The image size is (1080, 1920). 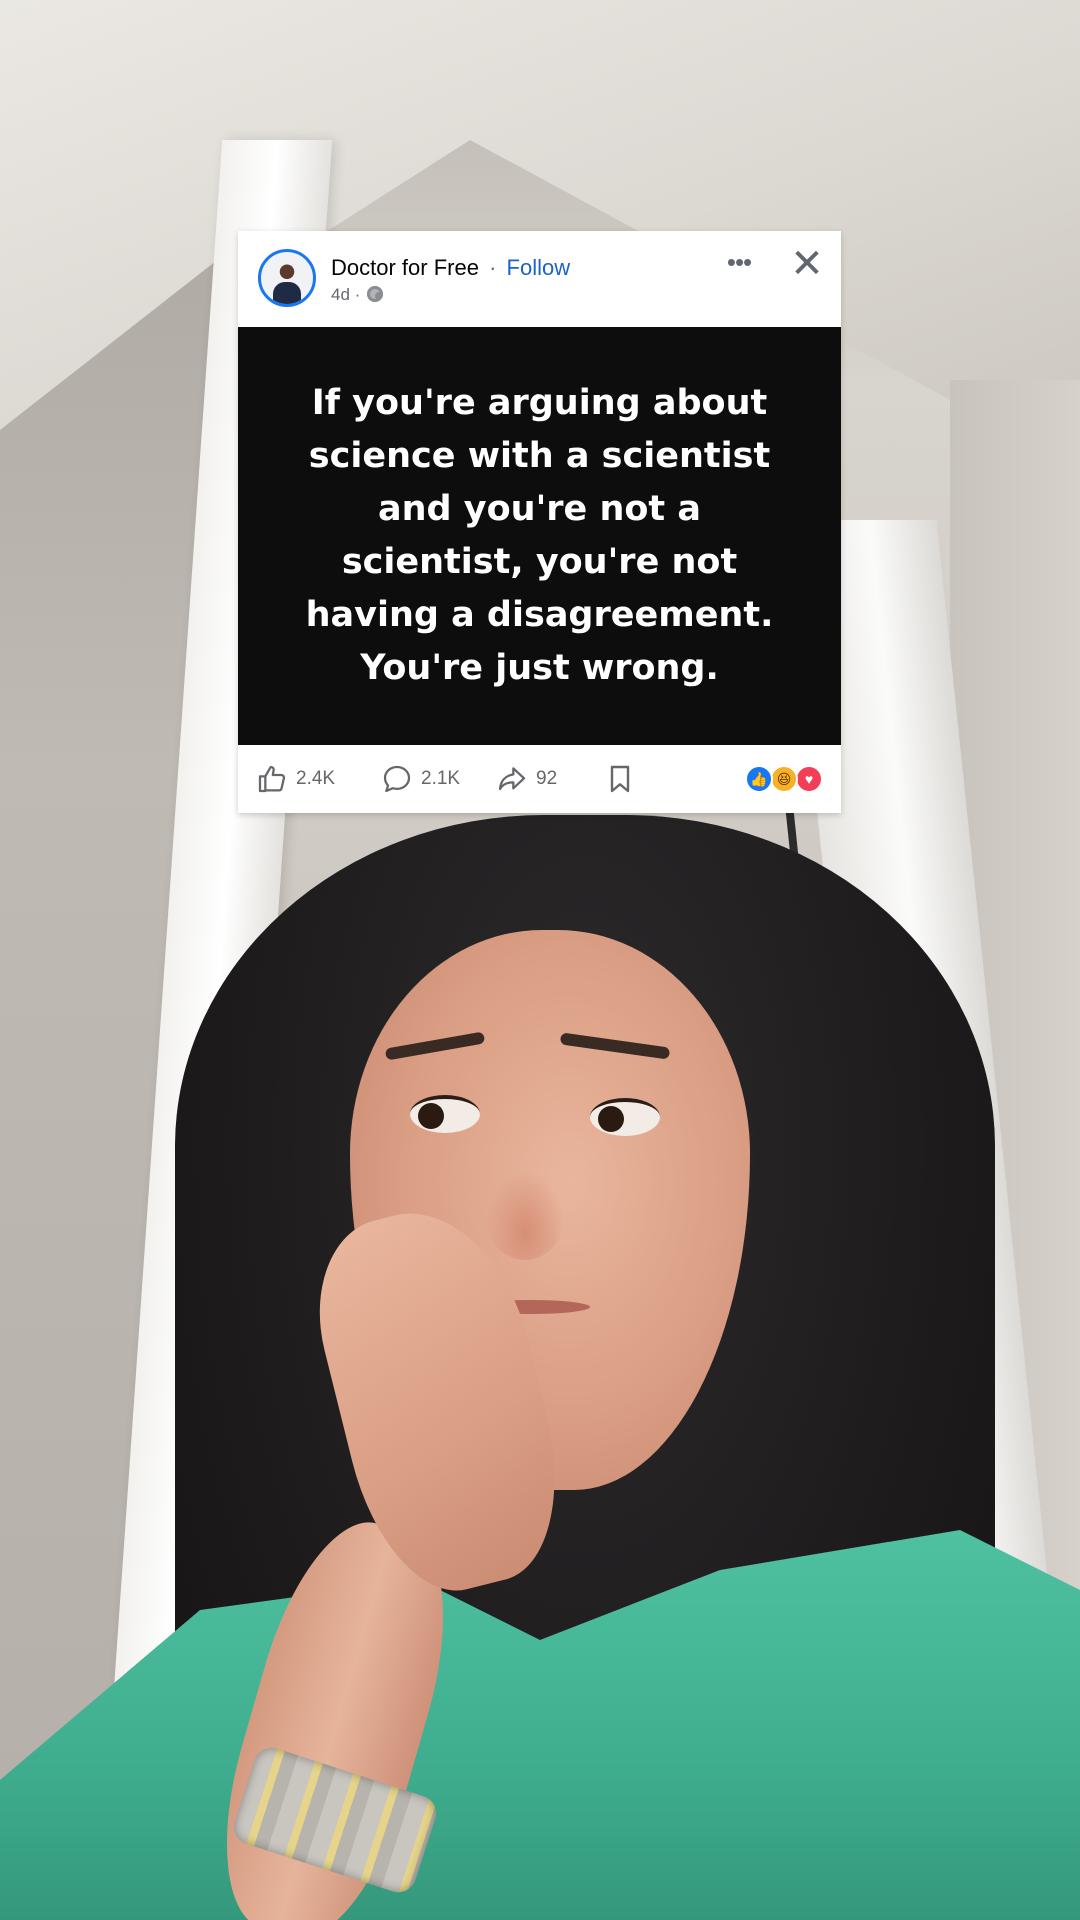 I want to click on bookmark-icon, so click(x=620, y=779).